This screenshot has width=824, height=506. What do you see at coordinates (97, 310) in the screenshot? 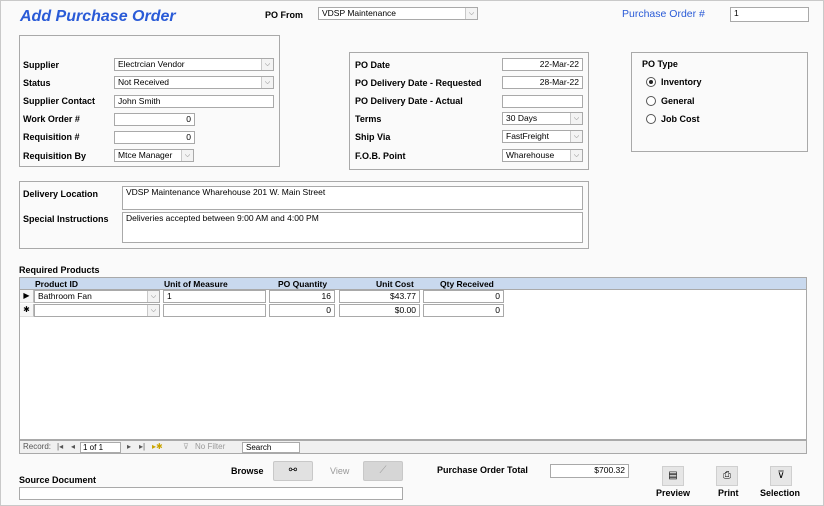
I see `product-id-combo: ⌵` at bounding box center [97, 310].